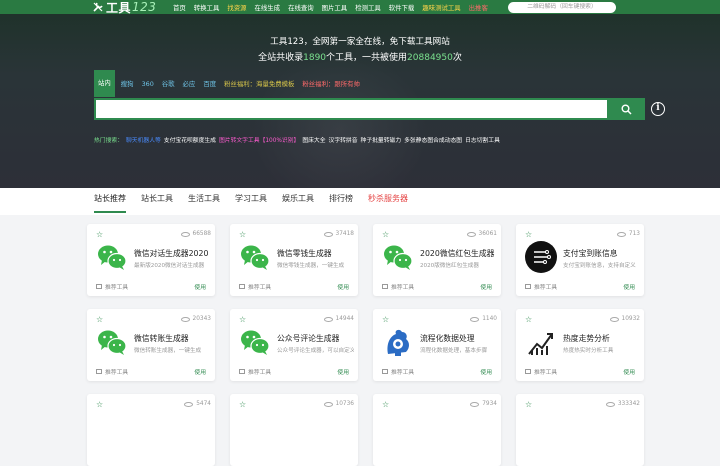 This screenshot has width=720, height=466. I want to click on logo-number: 123, so click(144, 7).